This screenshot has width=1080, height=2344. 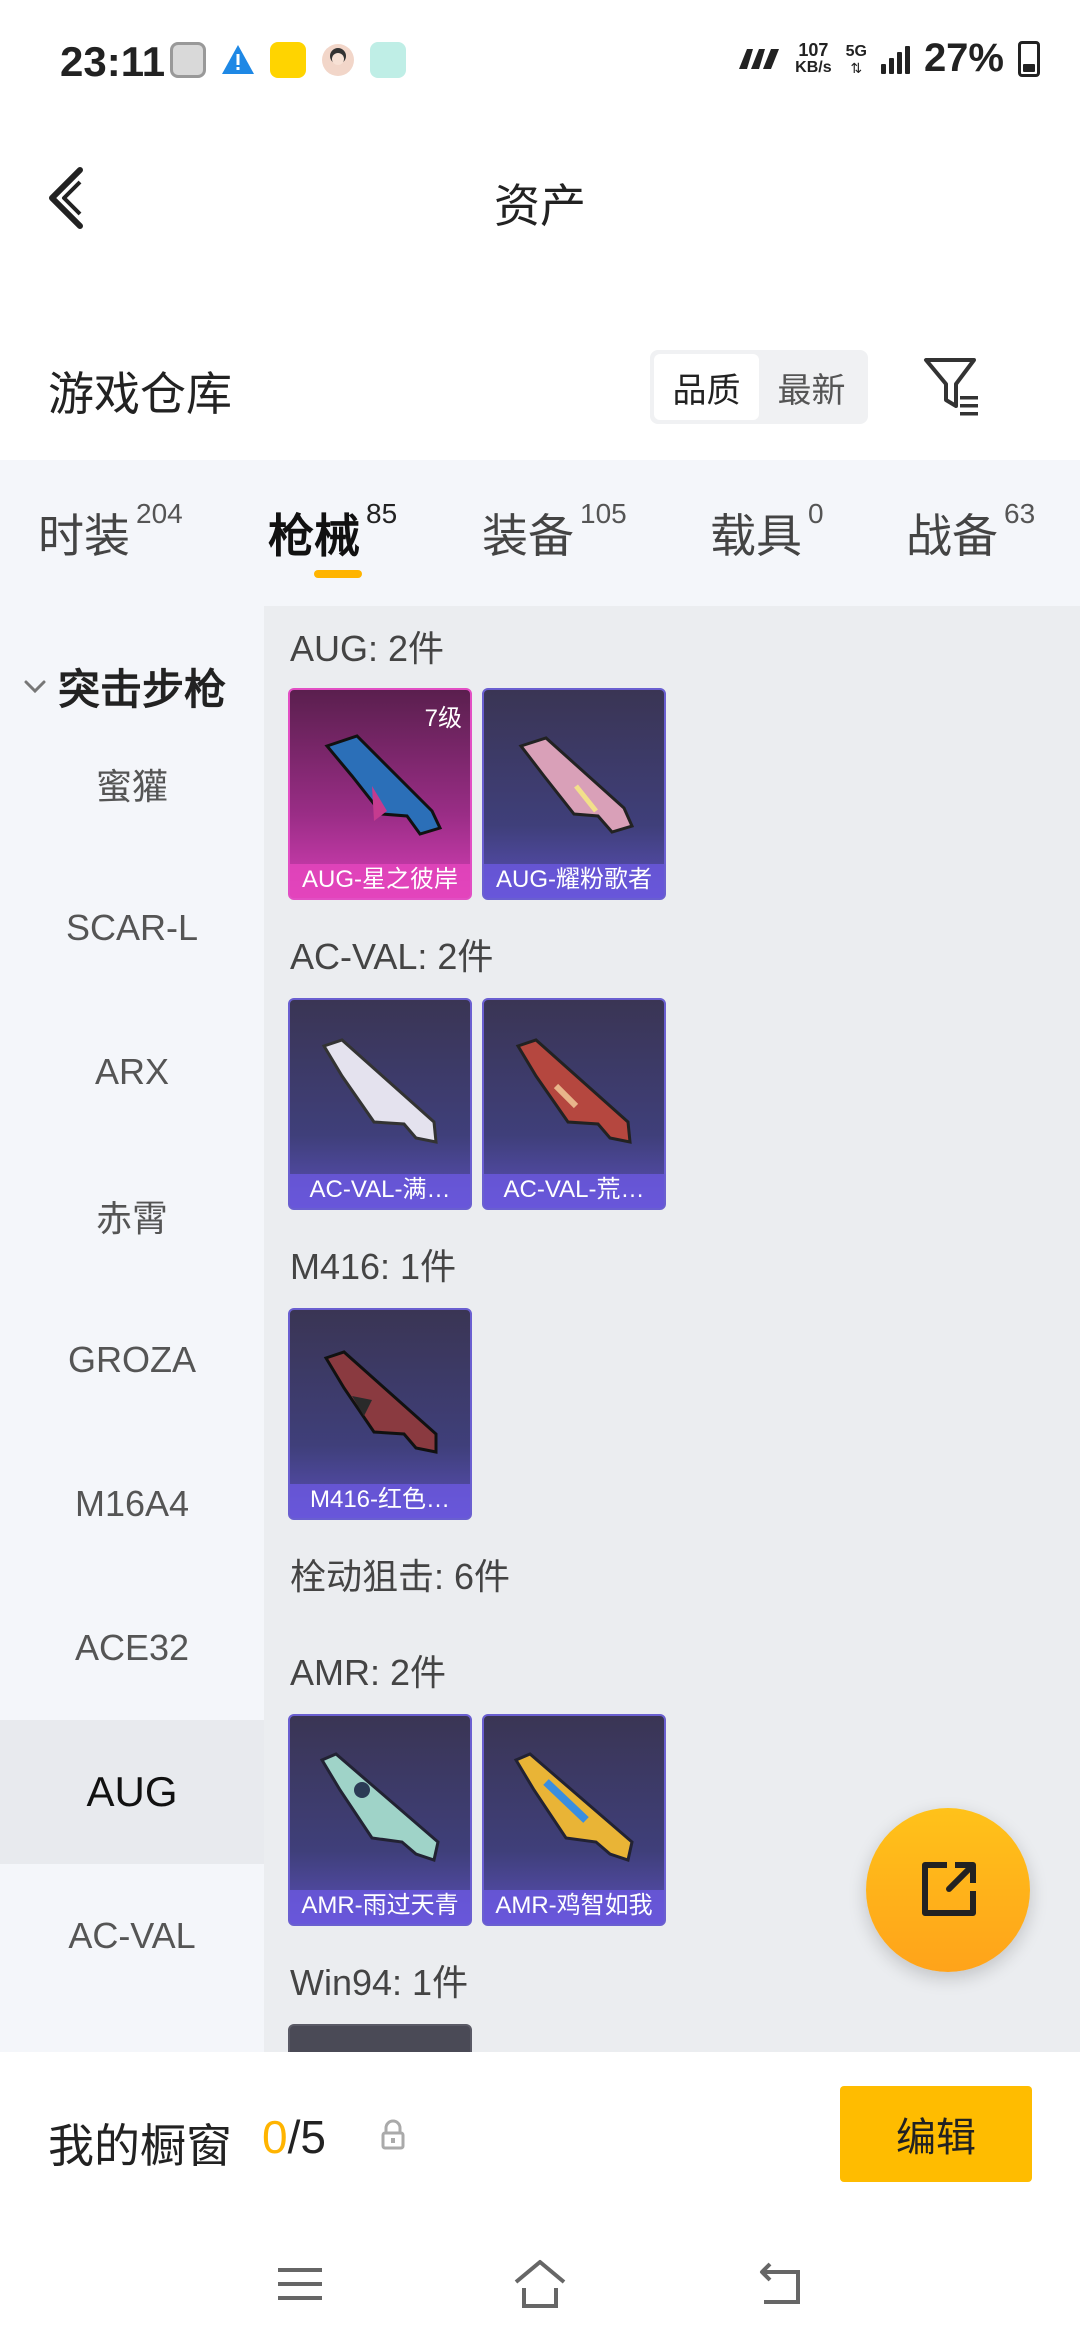 I want to click on showcase-current: 0, so click(x=275, y=2137).